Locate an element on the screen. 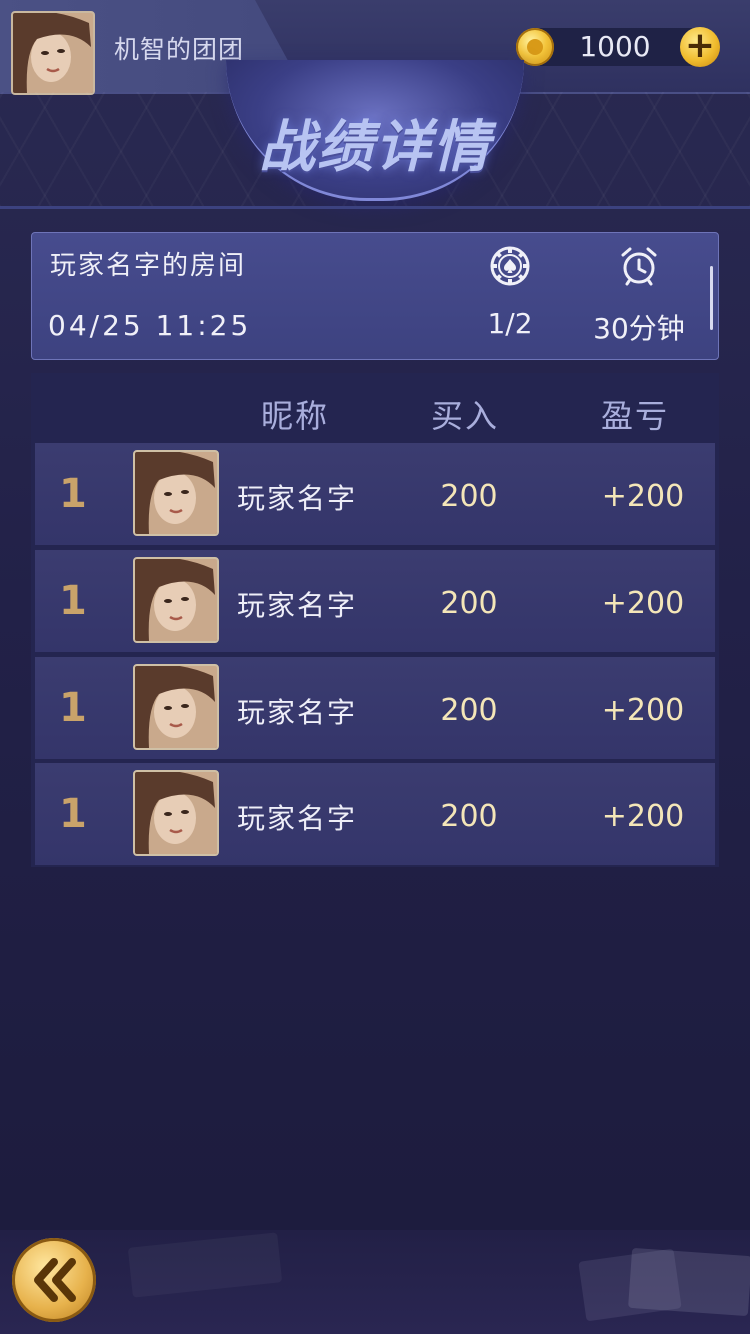  poker-chip-icon is located at coordinates (510, 266).